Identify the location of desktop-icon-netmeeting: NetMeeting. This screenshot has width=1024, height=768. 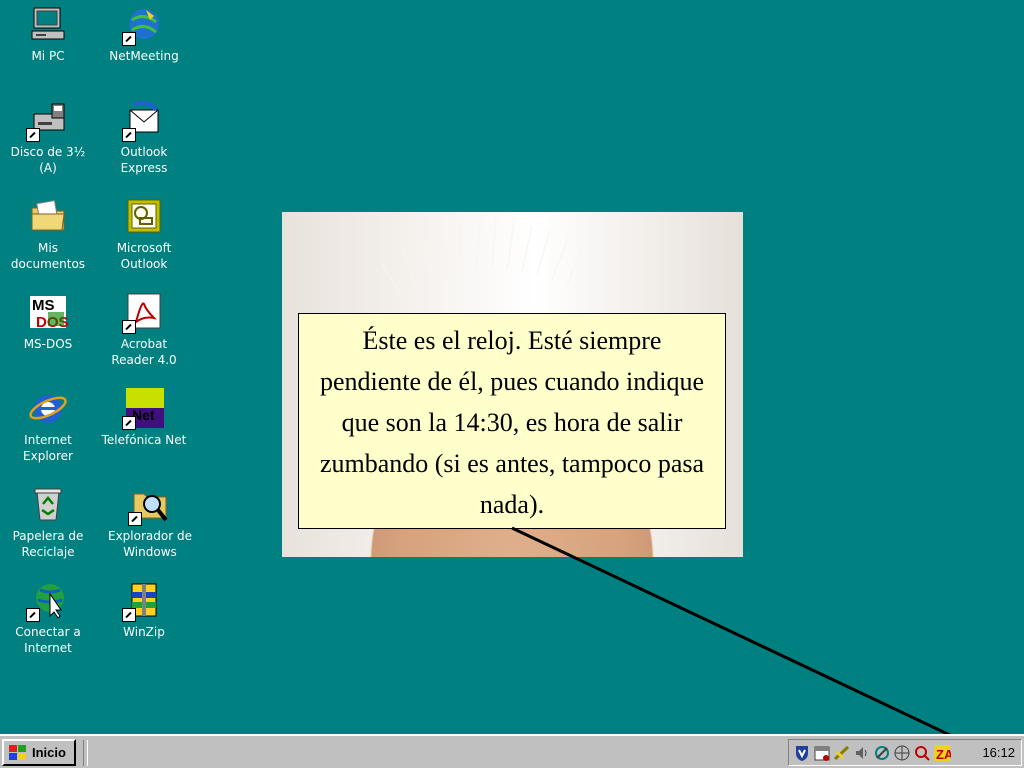
(144, 34).